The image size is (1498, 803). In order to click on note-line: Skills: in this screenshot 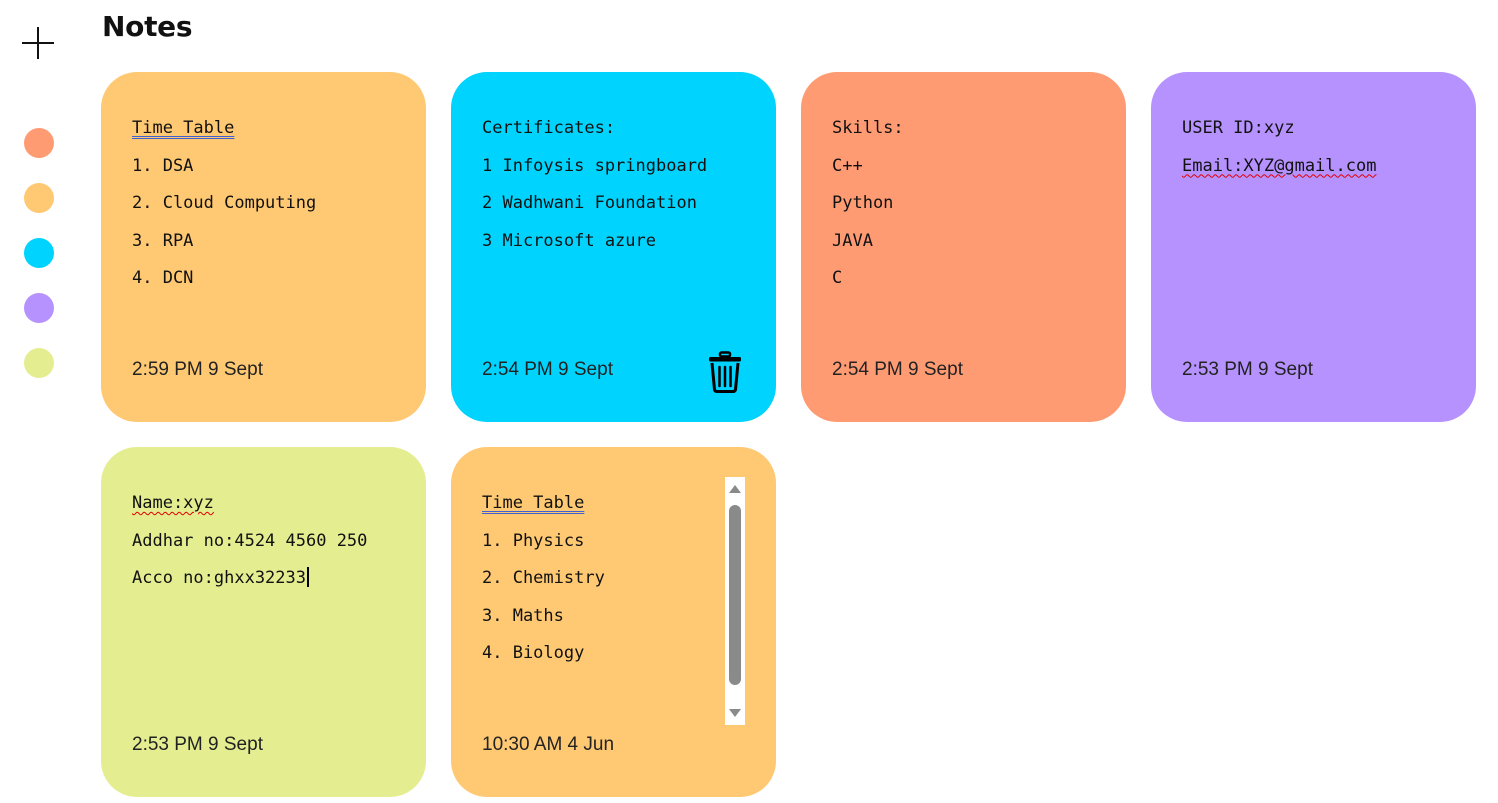, I will do `click(868, 128)`.